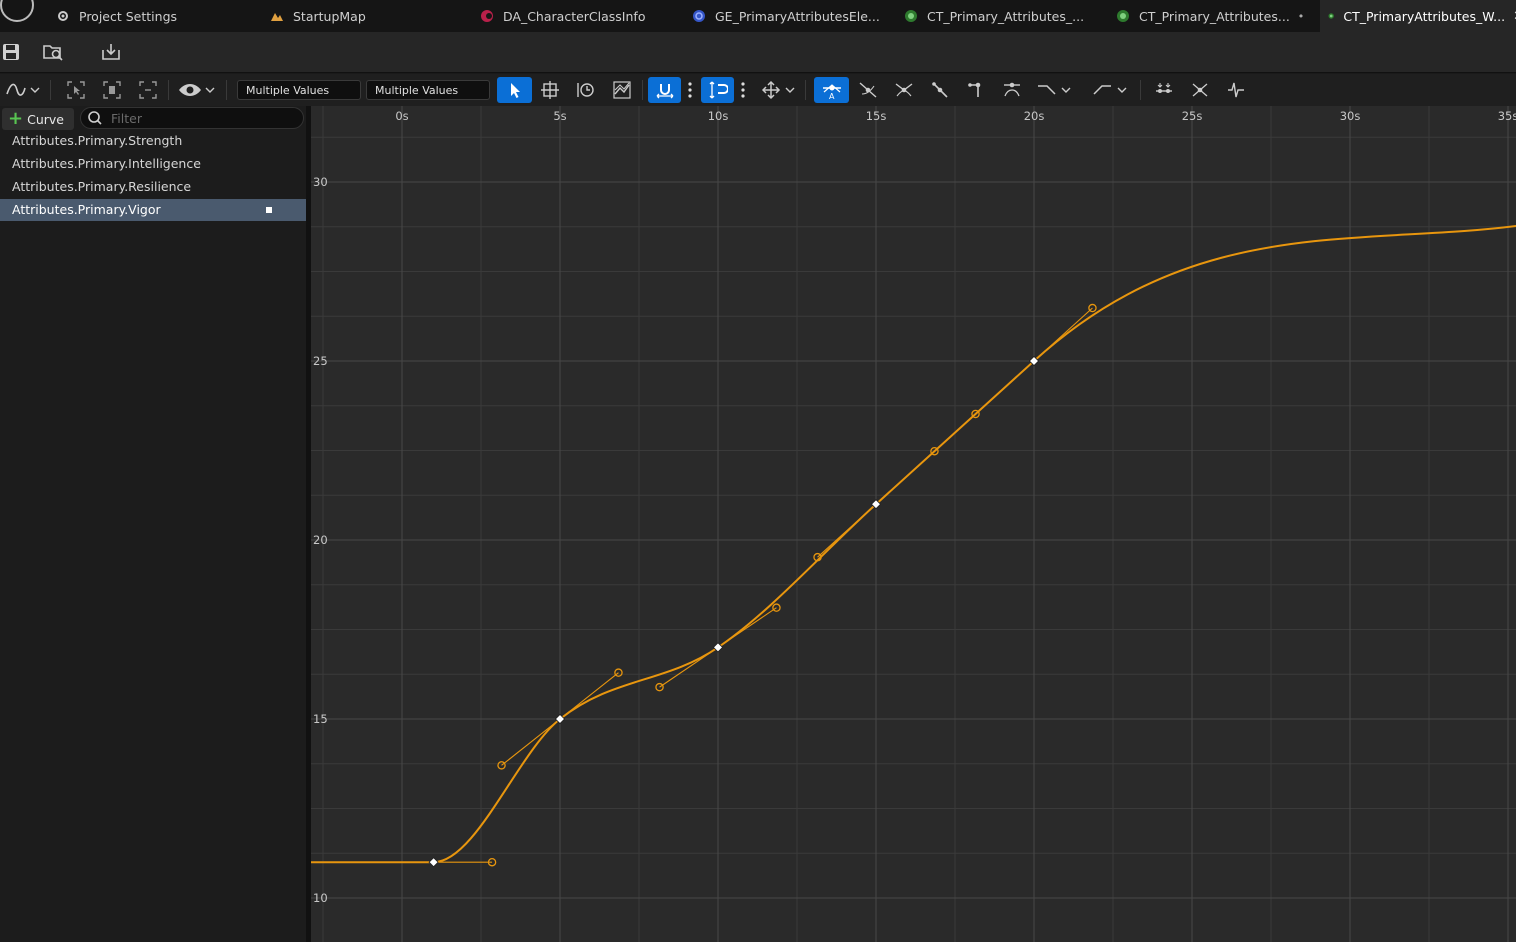 The height and width of the screenshot is (942, 1516). Describe the element at coordinates (778, 90) in the screenshot. I see `axis-snapping-dropdown` at that location.